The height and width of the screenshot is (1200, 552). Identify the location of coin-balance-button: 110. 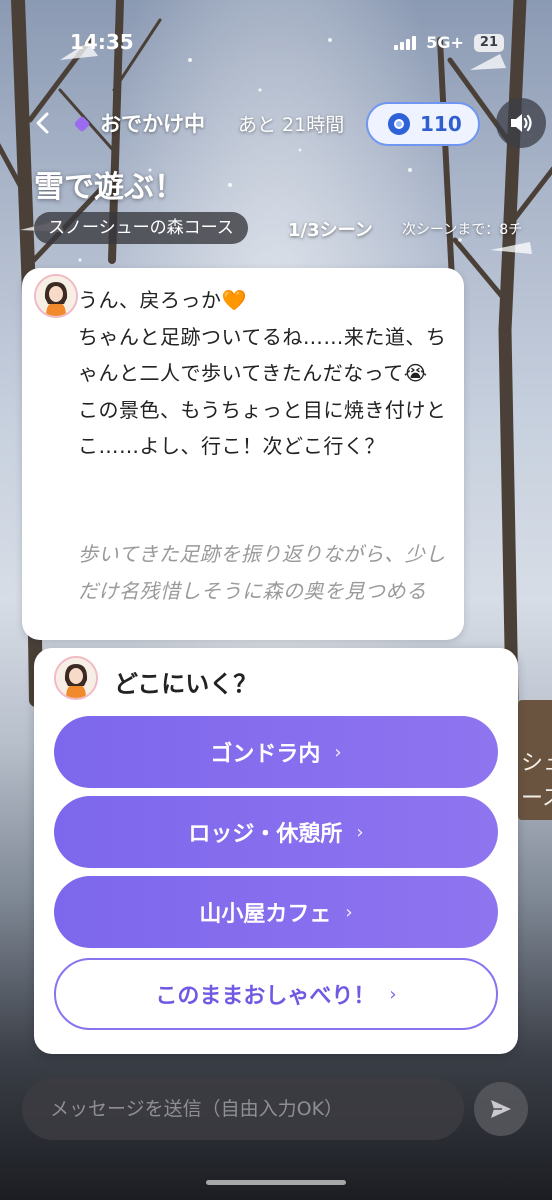
(423, 124).